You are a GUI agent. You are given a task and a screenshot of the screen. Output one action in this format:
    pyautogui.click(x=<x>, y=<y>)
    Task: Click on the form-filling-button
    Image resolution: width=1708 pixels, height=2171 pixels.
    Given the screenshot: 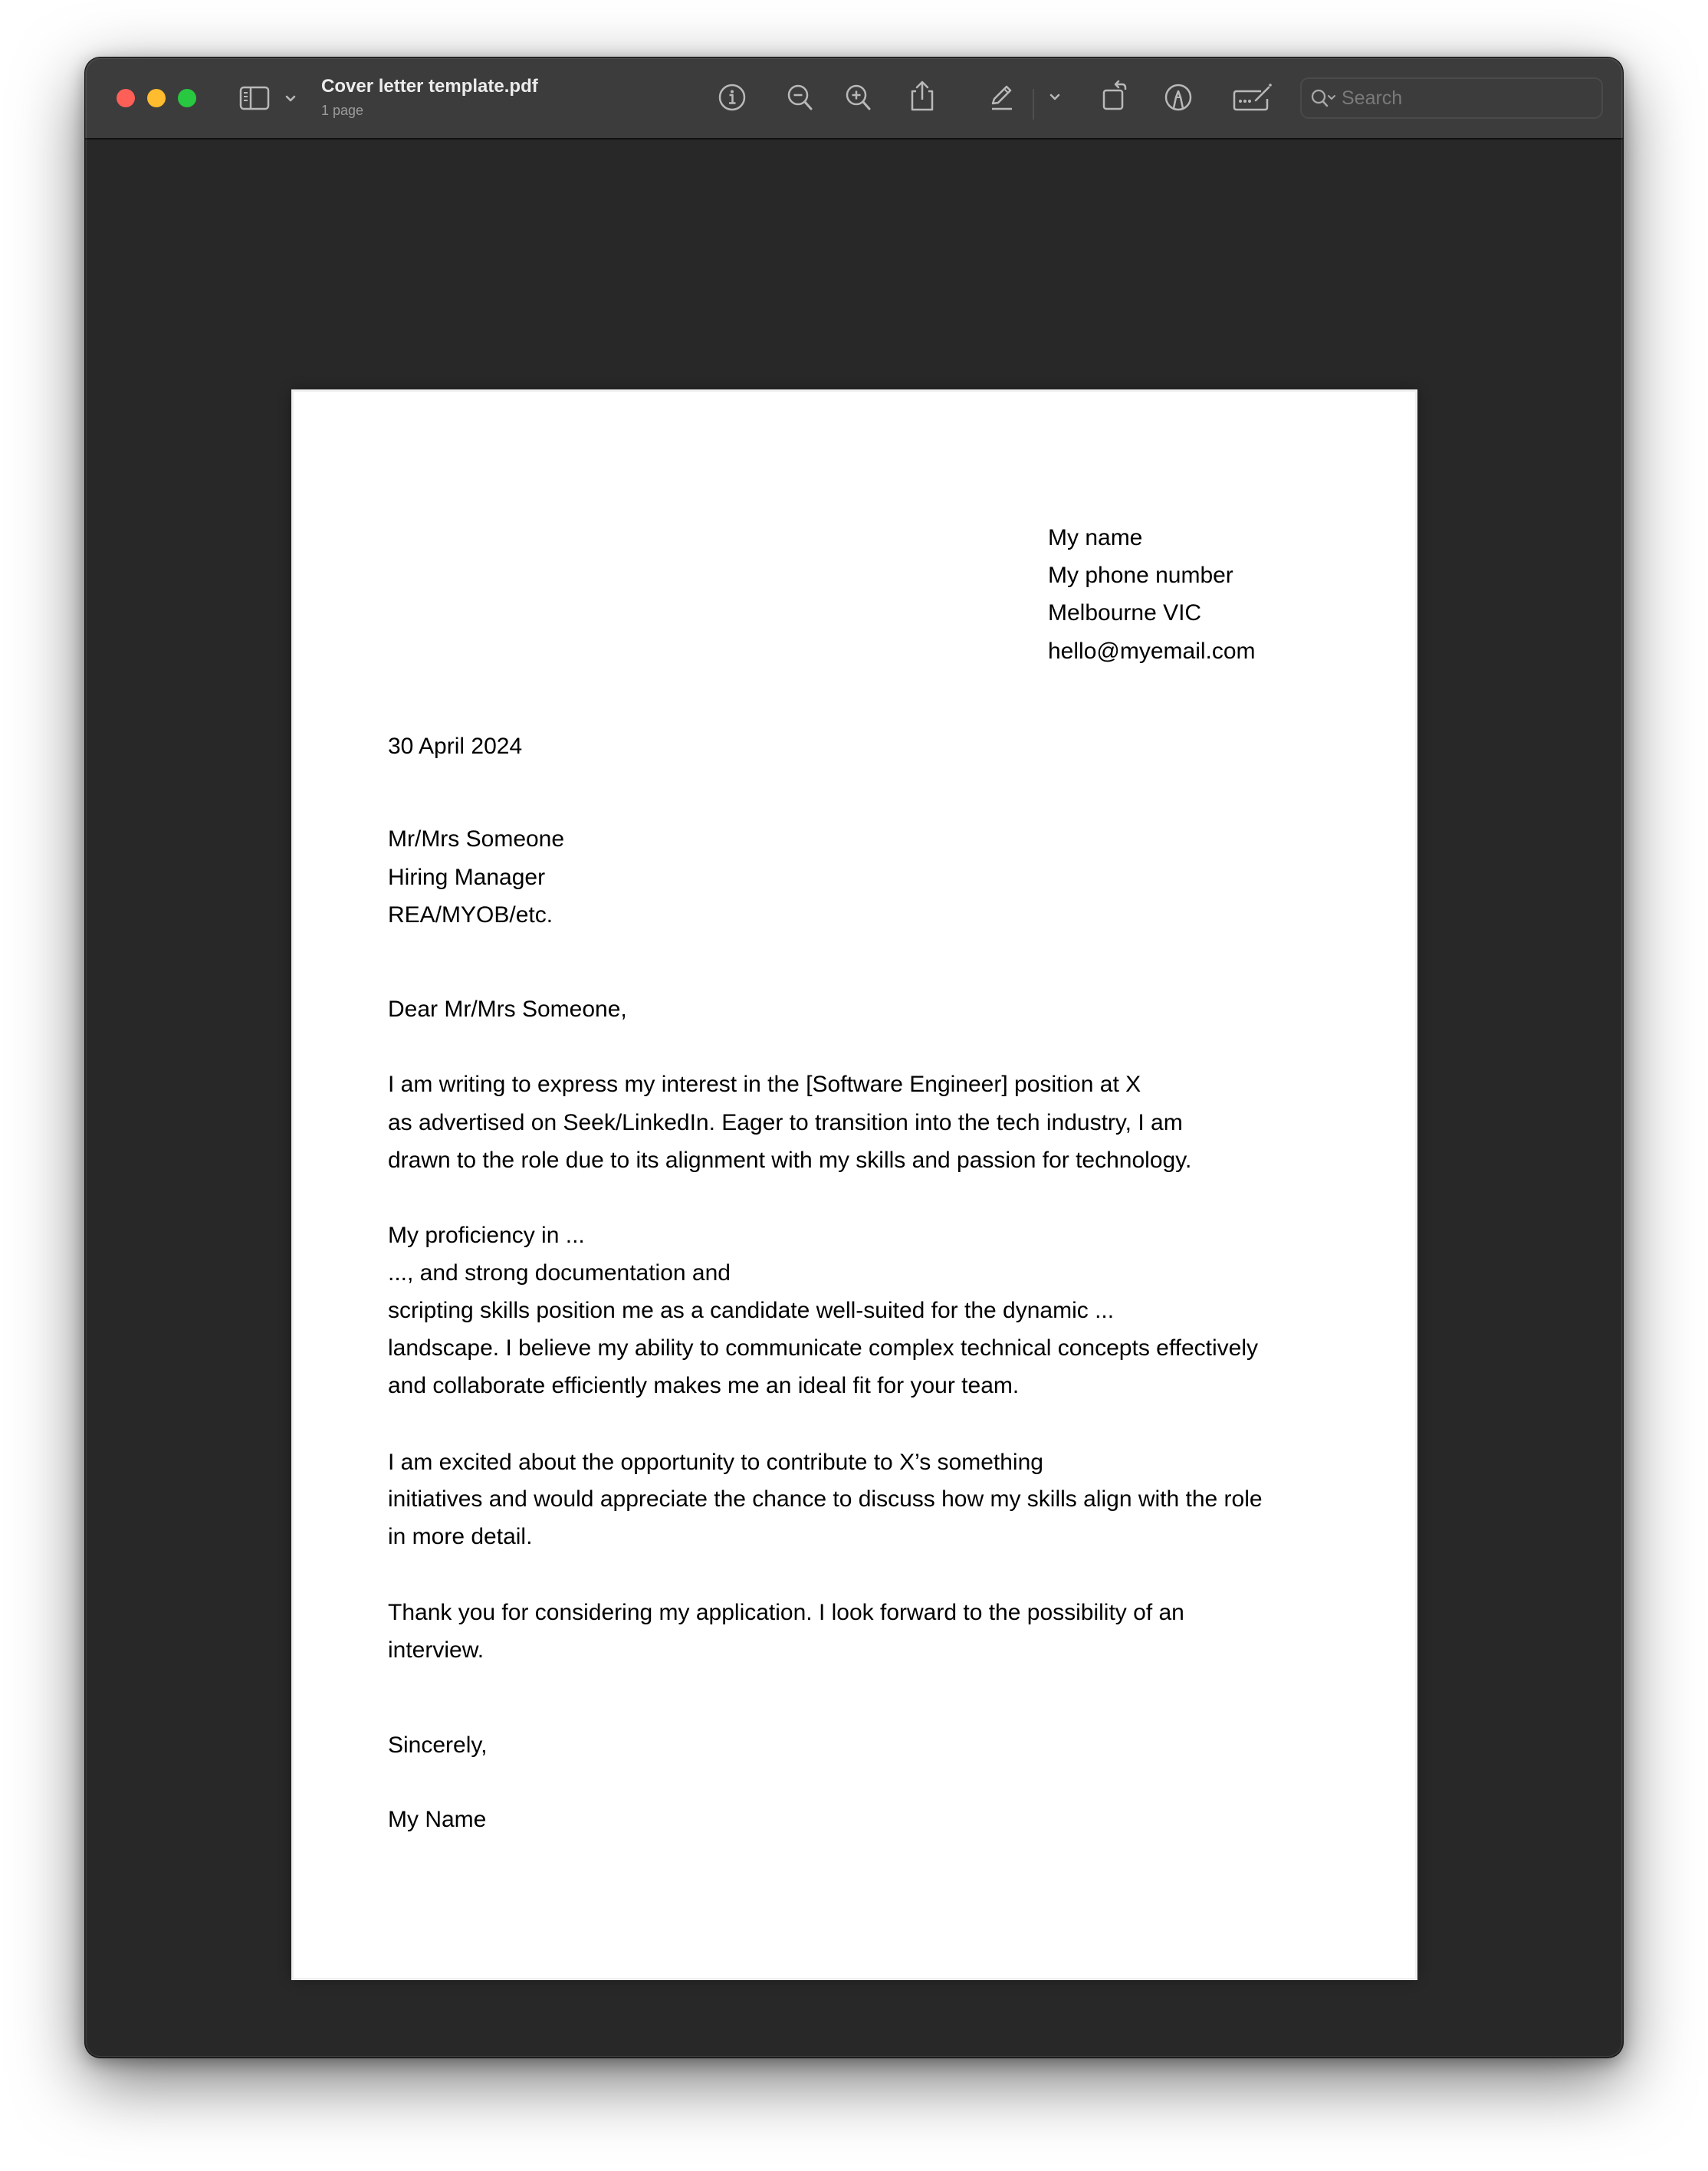 What is the action you would take?
    pyautogui.click(x=1251, y=97)
    